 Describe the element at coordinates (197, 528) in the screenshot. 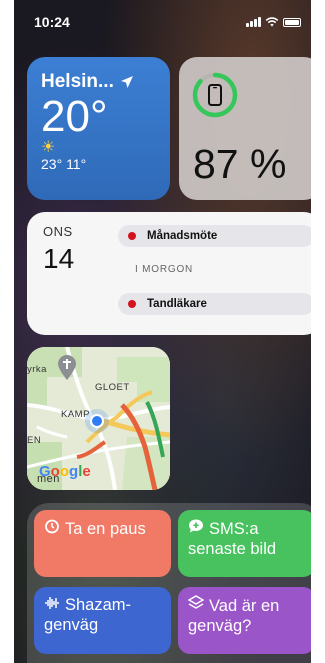

I see `message-icon` at that location.